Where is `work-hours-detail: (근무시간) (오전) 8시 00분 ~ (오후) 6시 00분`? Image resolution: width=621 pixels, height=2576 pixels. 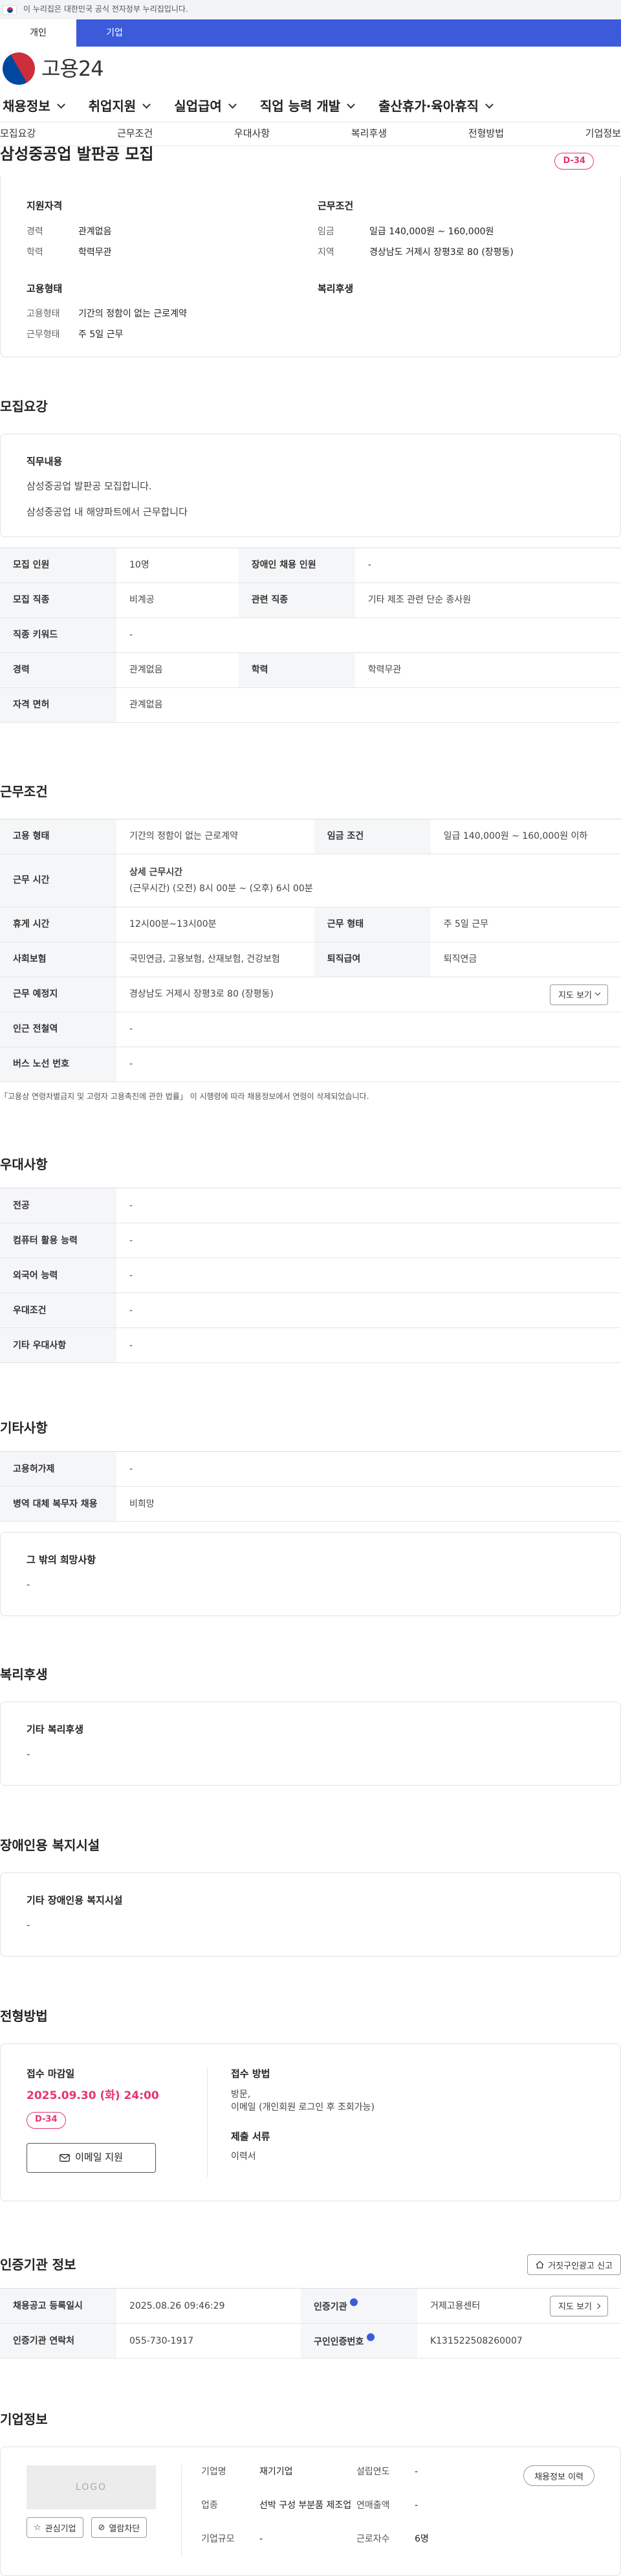
work-hours-detail: (근무시간) (오전) 8시 00분 ~ (오후) 6시 00분 is located at coordinates (221, 888).